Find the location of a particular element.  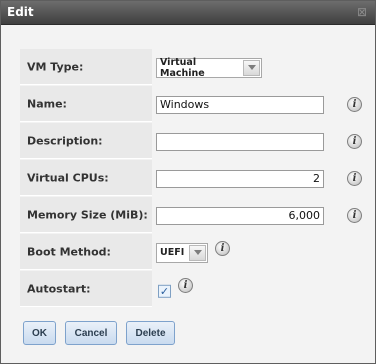

description-field is located at coordinates (240, 141).